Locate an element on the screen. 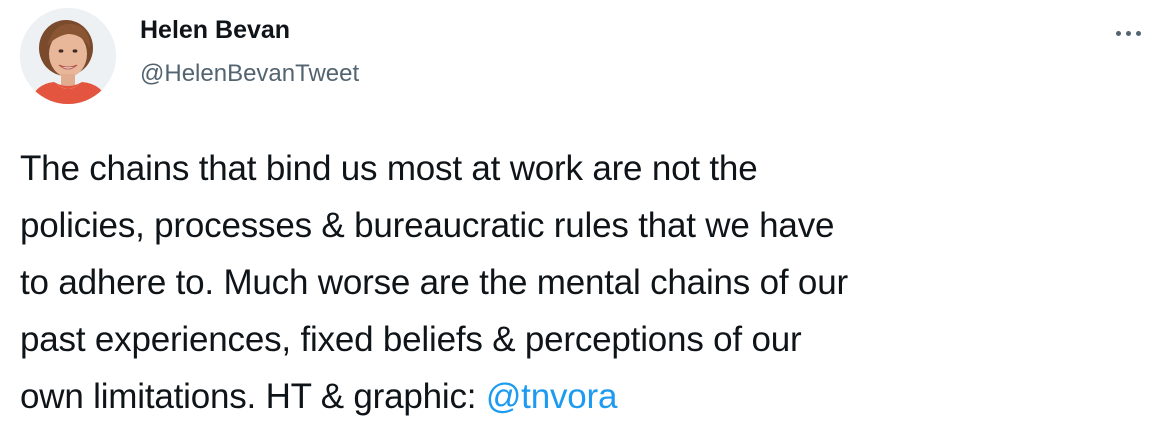  profile-photo is located at coordinates (68, 56).